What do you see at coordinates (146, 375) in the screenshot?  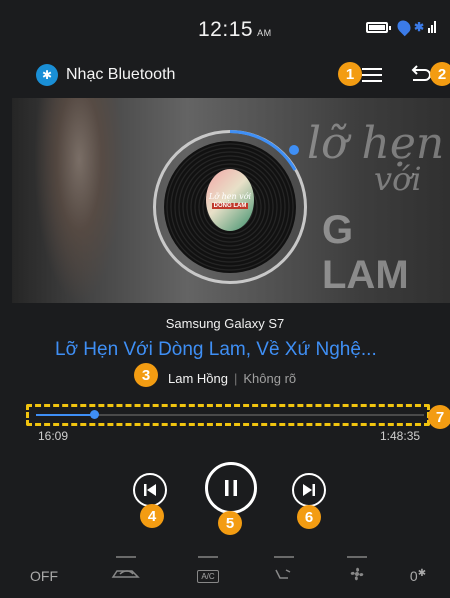 I see `annotation-marker-3: 3` at bounding box center [146, 375].